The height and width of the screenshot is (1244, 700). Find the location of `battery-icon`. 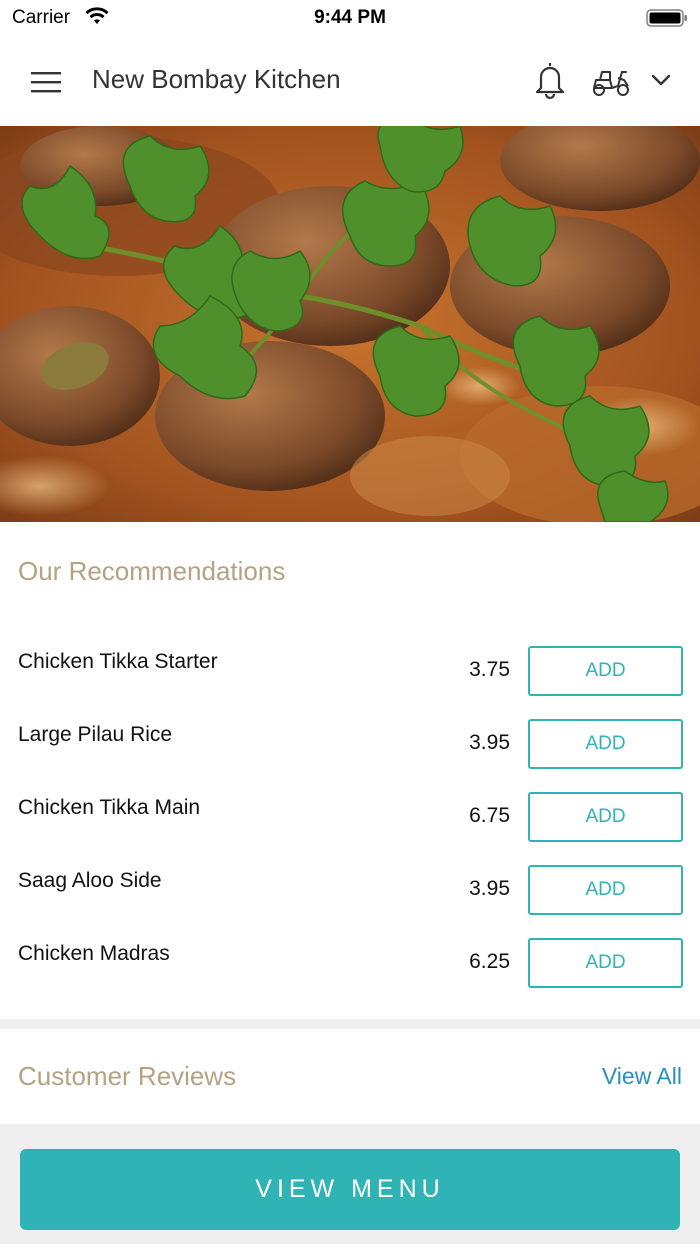

battery-icon is located at coordinates (666, 18).